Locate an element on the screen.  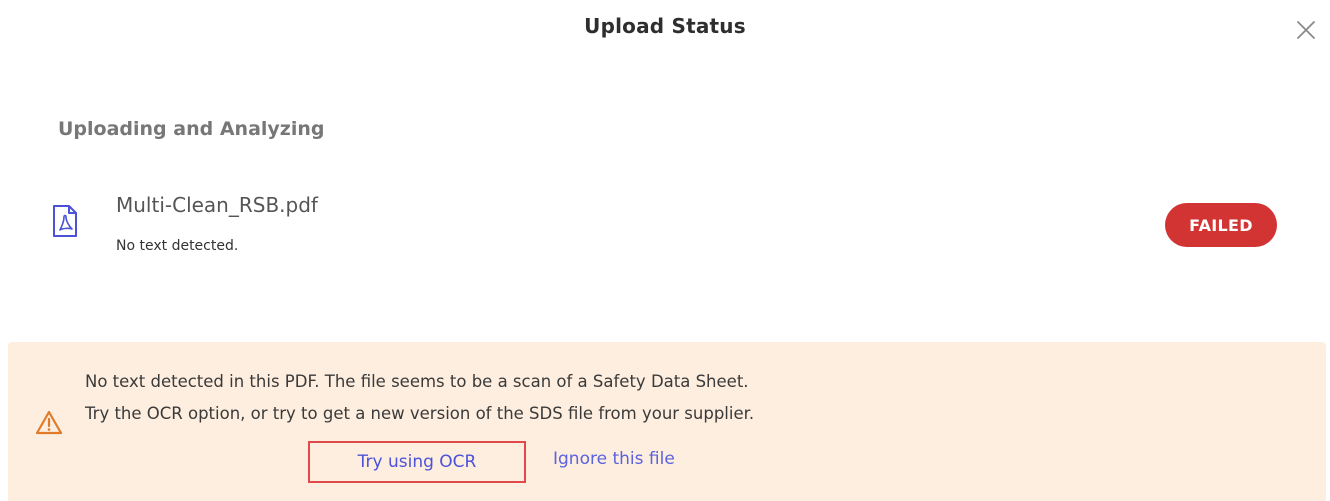
section-title: Uploading and Analyzing is located at coordinates (191, 129).